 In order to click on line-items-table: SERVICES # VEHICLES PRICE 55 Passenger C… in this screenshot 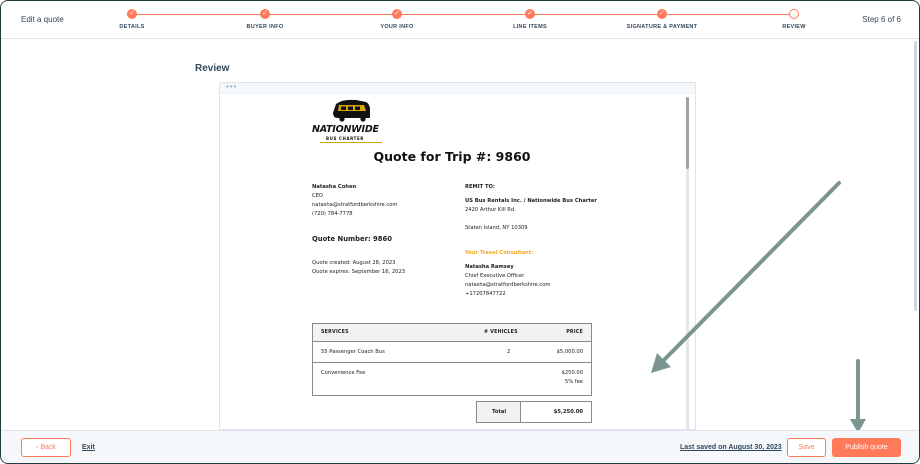, I will do `click(452, 359)`.